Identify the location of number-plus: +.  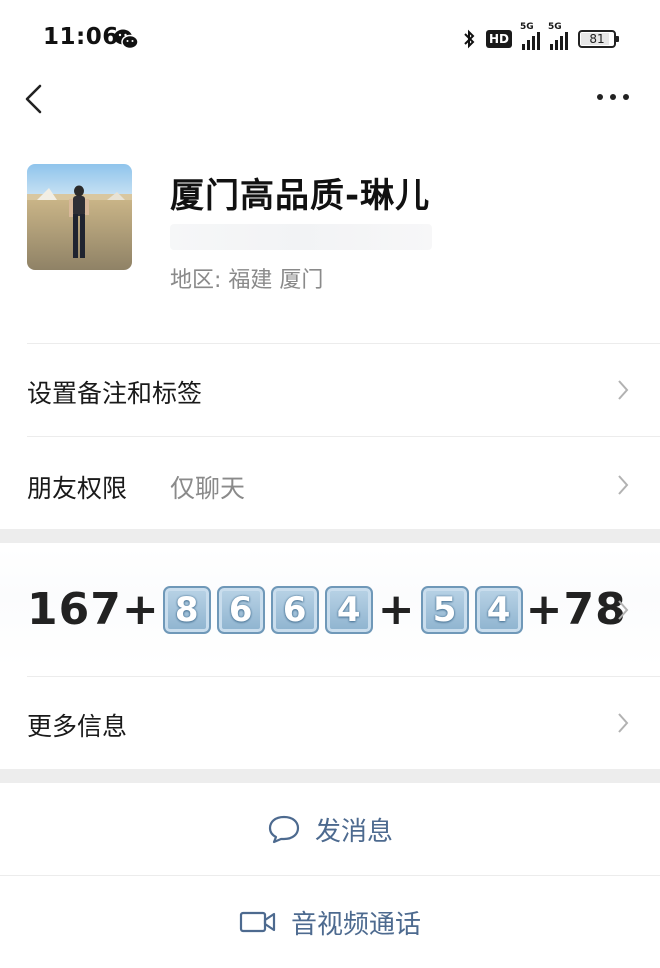
(396, 609).